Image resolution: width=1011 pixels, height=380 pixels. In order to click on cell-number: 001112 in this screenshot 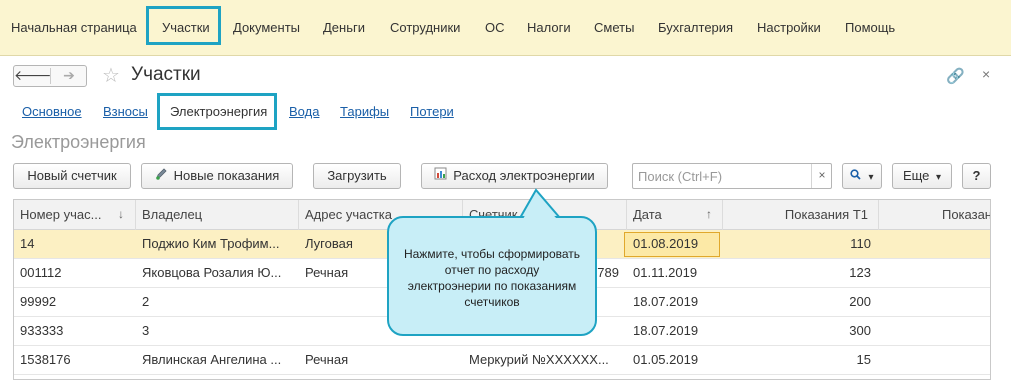, I will do `click(41, 272)`.